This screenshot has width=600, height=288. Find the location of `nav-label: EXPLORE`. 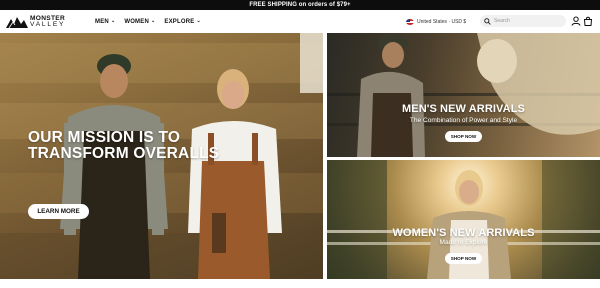

nav-label: EXPLORE is located at coordinates (179, 21).